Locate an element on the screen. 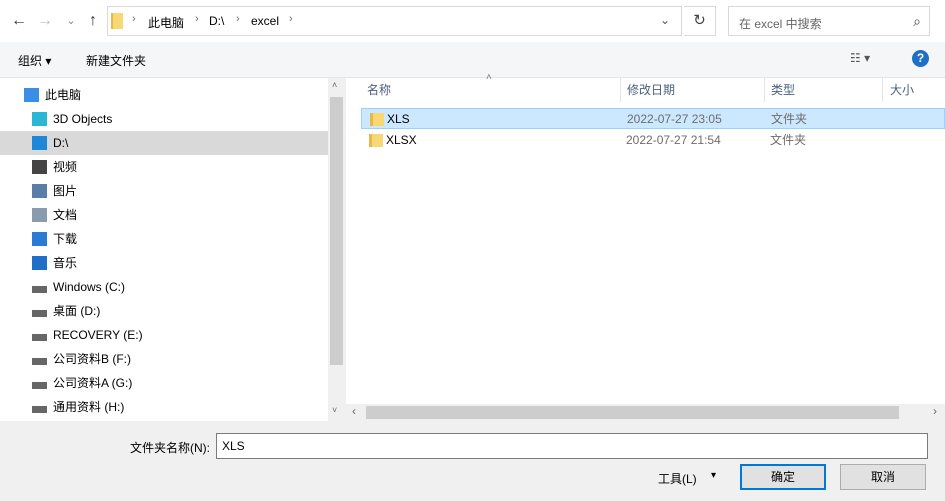 The width and height of the screenshot is (945, 501). folder-name-label: 文件夹名称(N): is located at coordinates (170, 448).